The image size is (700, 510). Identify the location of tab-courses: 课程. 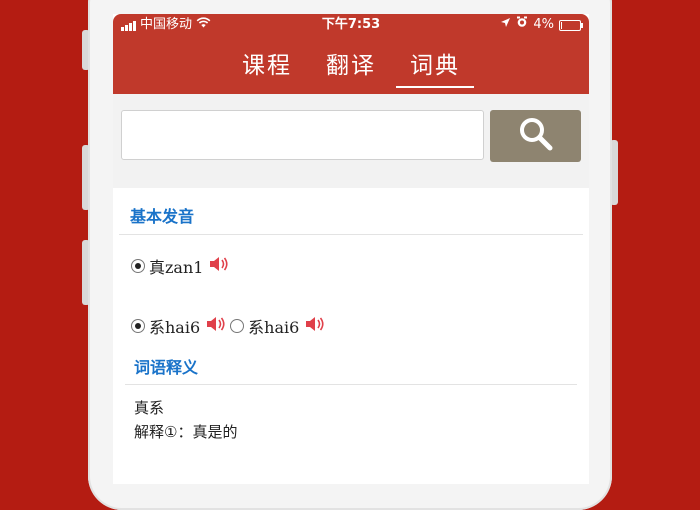
(267, 70).